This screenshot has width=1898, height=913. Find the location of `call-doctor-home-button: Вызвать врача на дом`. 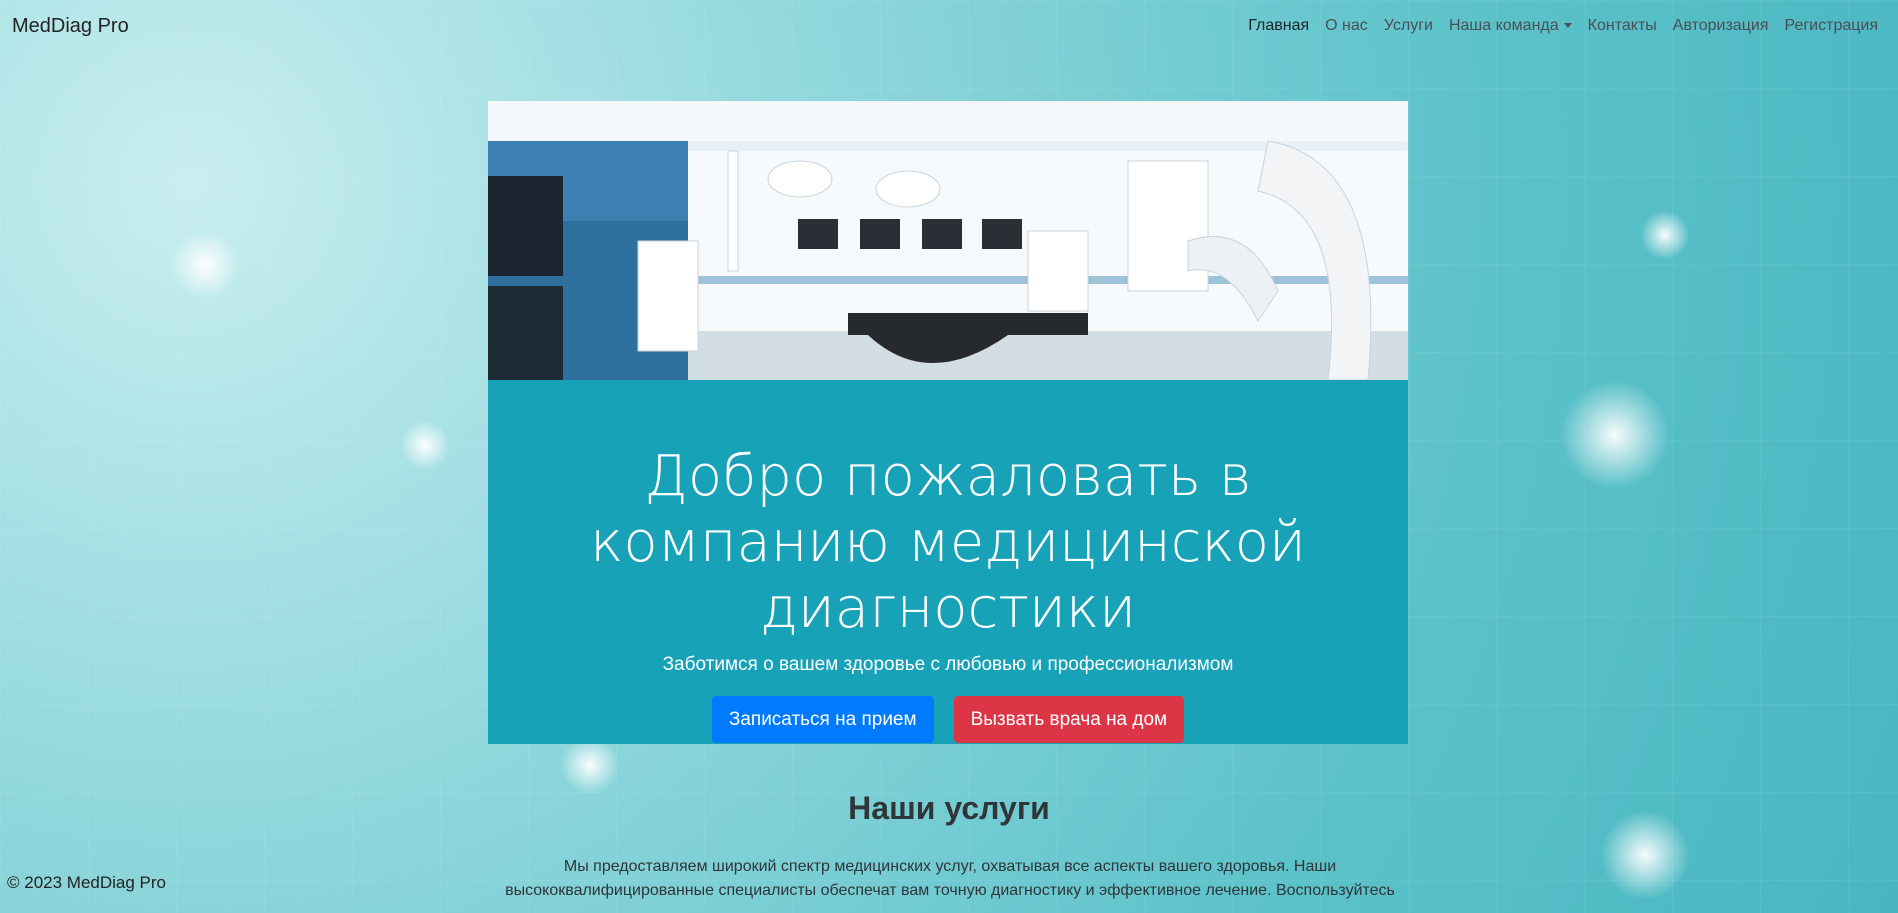

call-doctor-home-button: Вызвать врача на дом is located at coordinates (1069, 719).